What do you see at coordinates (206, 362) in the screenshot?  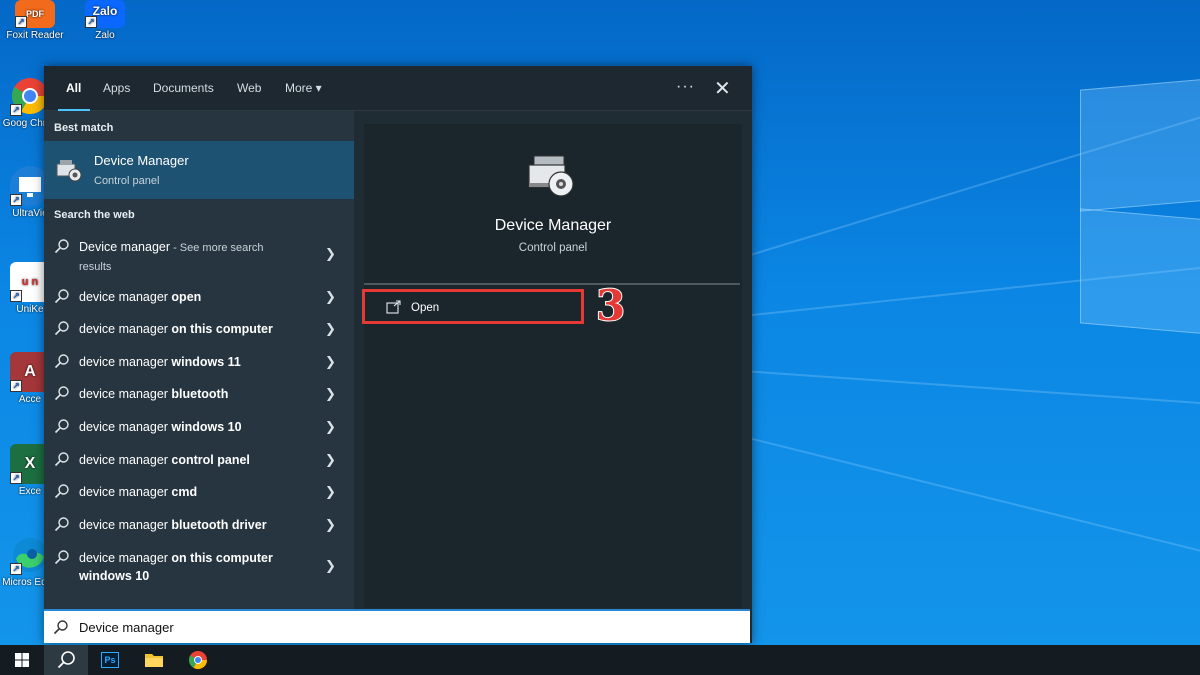 I see `web-result-bold: windows 11` at bounding box center [206, 362].